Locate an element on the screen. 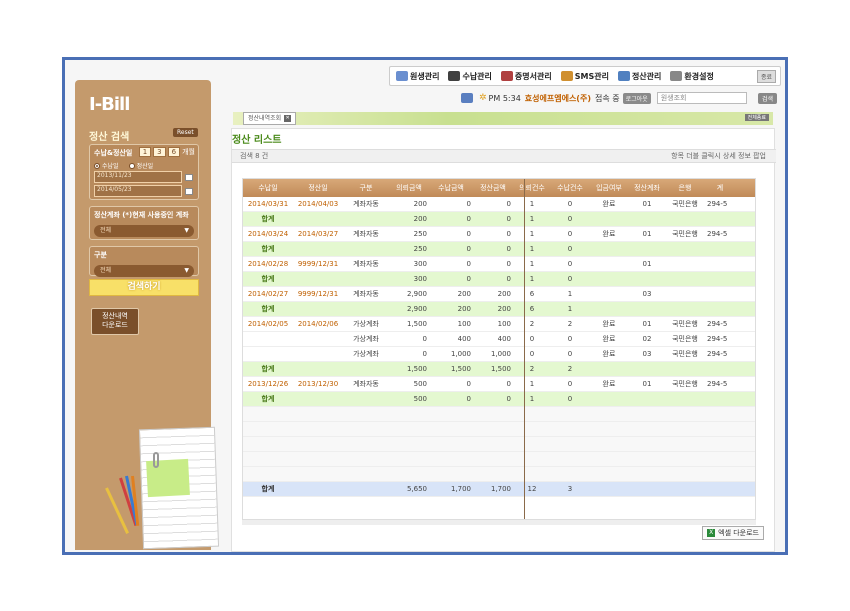 Image resolution: width=850 pixels, height=611 pixels. menu-item-3: SMS관리 is located at coordinates (584, 76).